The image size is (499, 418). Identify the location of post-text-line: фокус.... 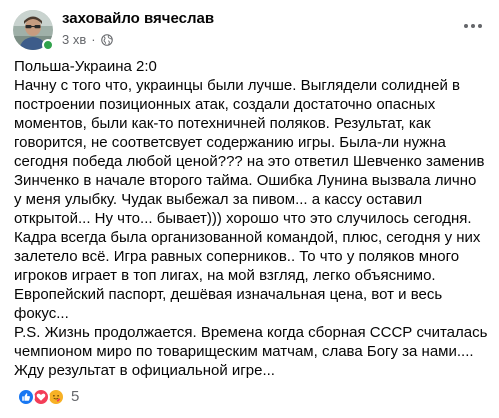
(41, 313).